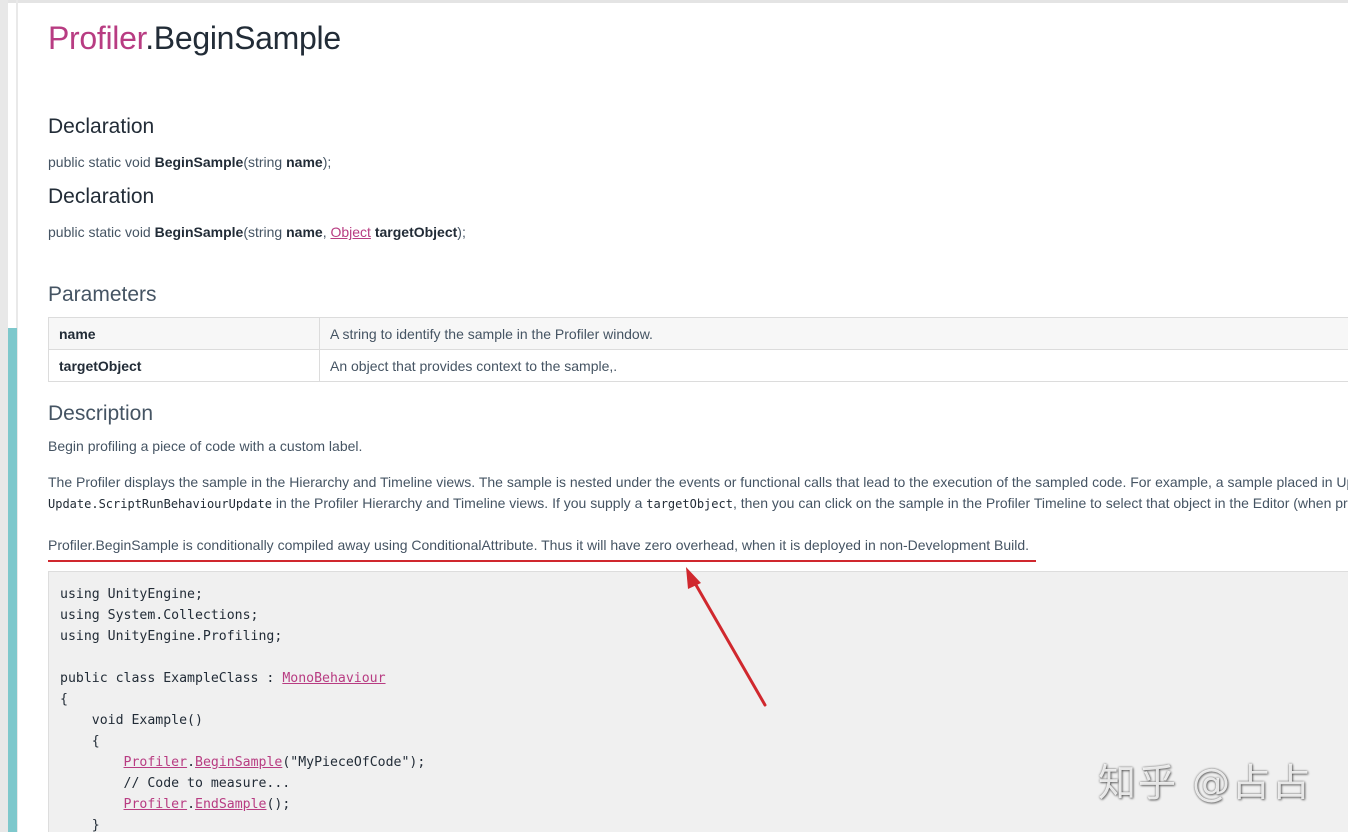  What do you see at coordinates (278, 804) in the screenshot?
I see `code-text: ();` at bounding box center [278, 804].